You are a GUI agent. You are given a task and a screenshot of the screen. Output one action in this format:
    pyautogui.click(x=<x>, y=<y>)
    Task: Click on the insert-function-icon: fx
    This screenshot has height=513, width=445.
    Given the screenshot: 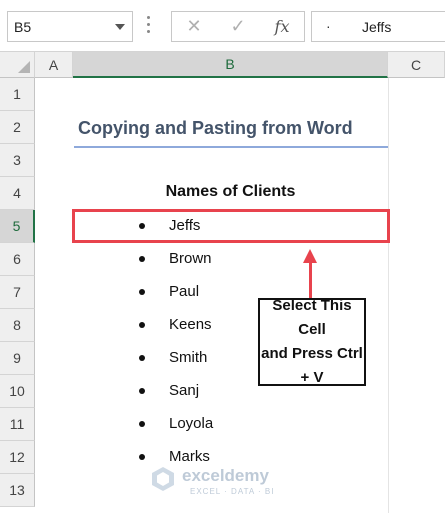 What is the action you would take?
    pyautogui.click(x=282, y=26)
    